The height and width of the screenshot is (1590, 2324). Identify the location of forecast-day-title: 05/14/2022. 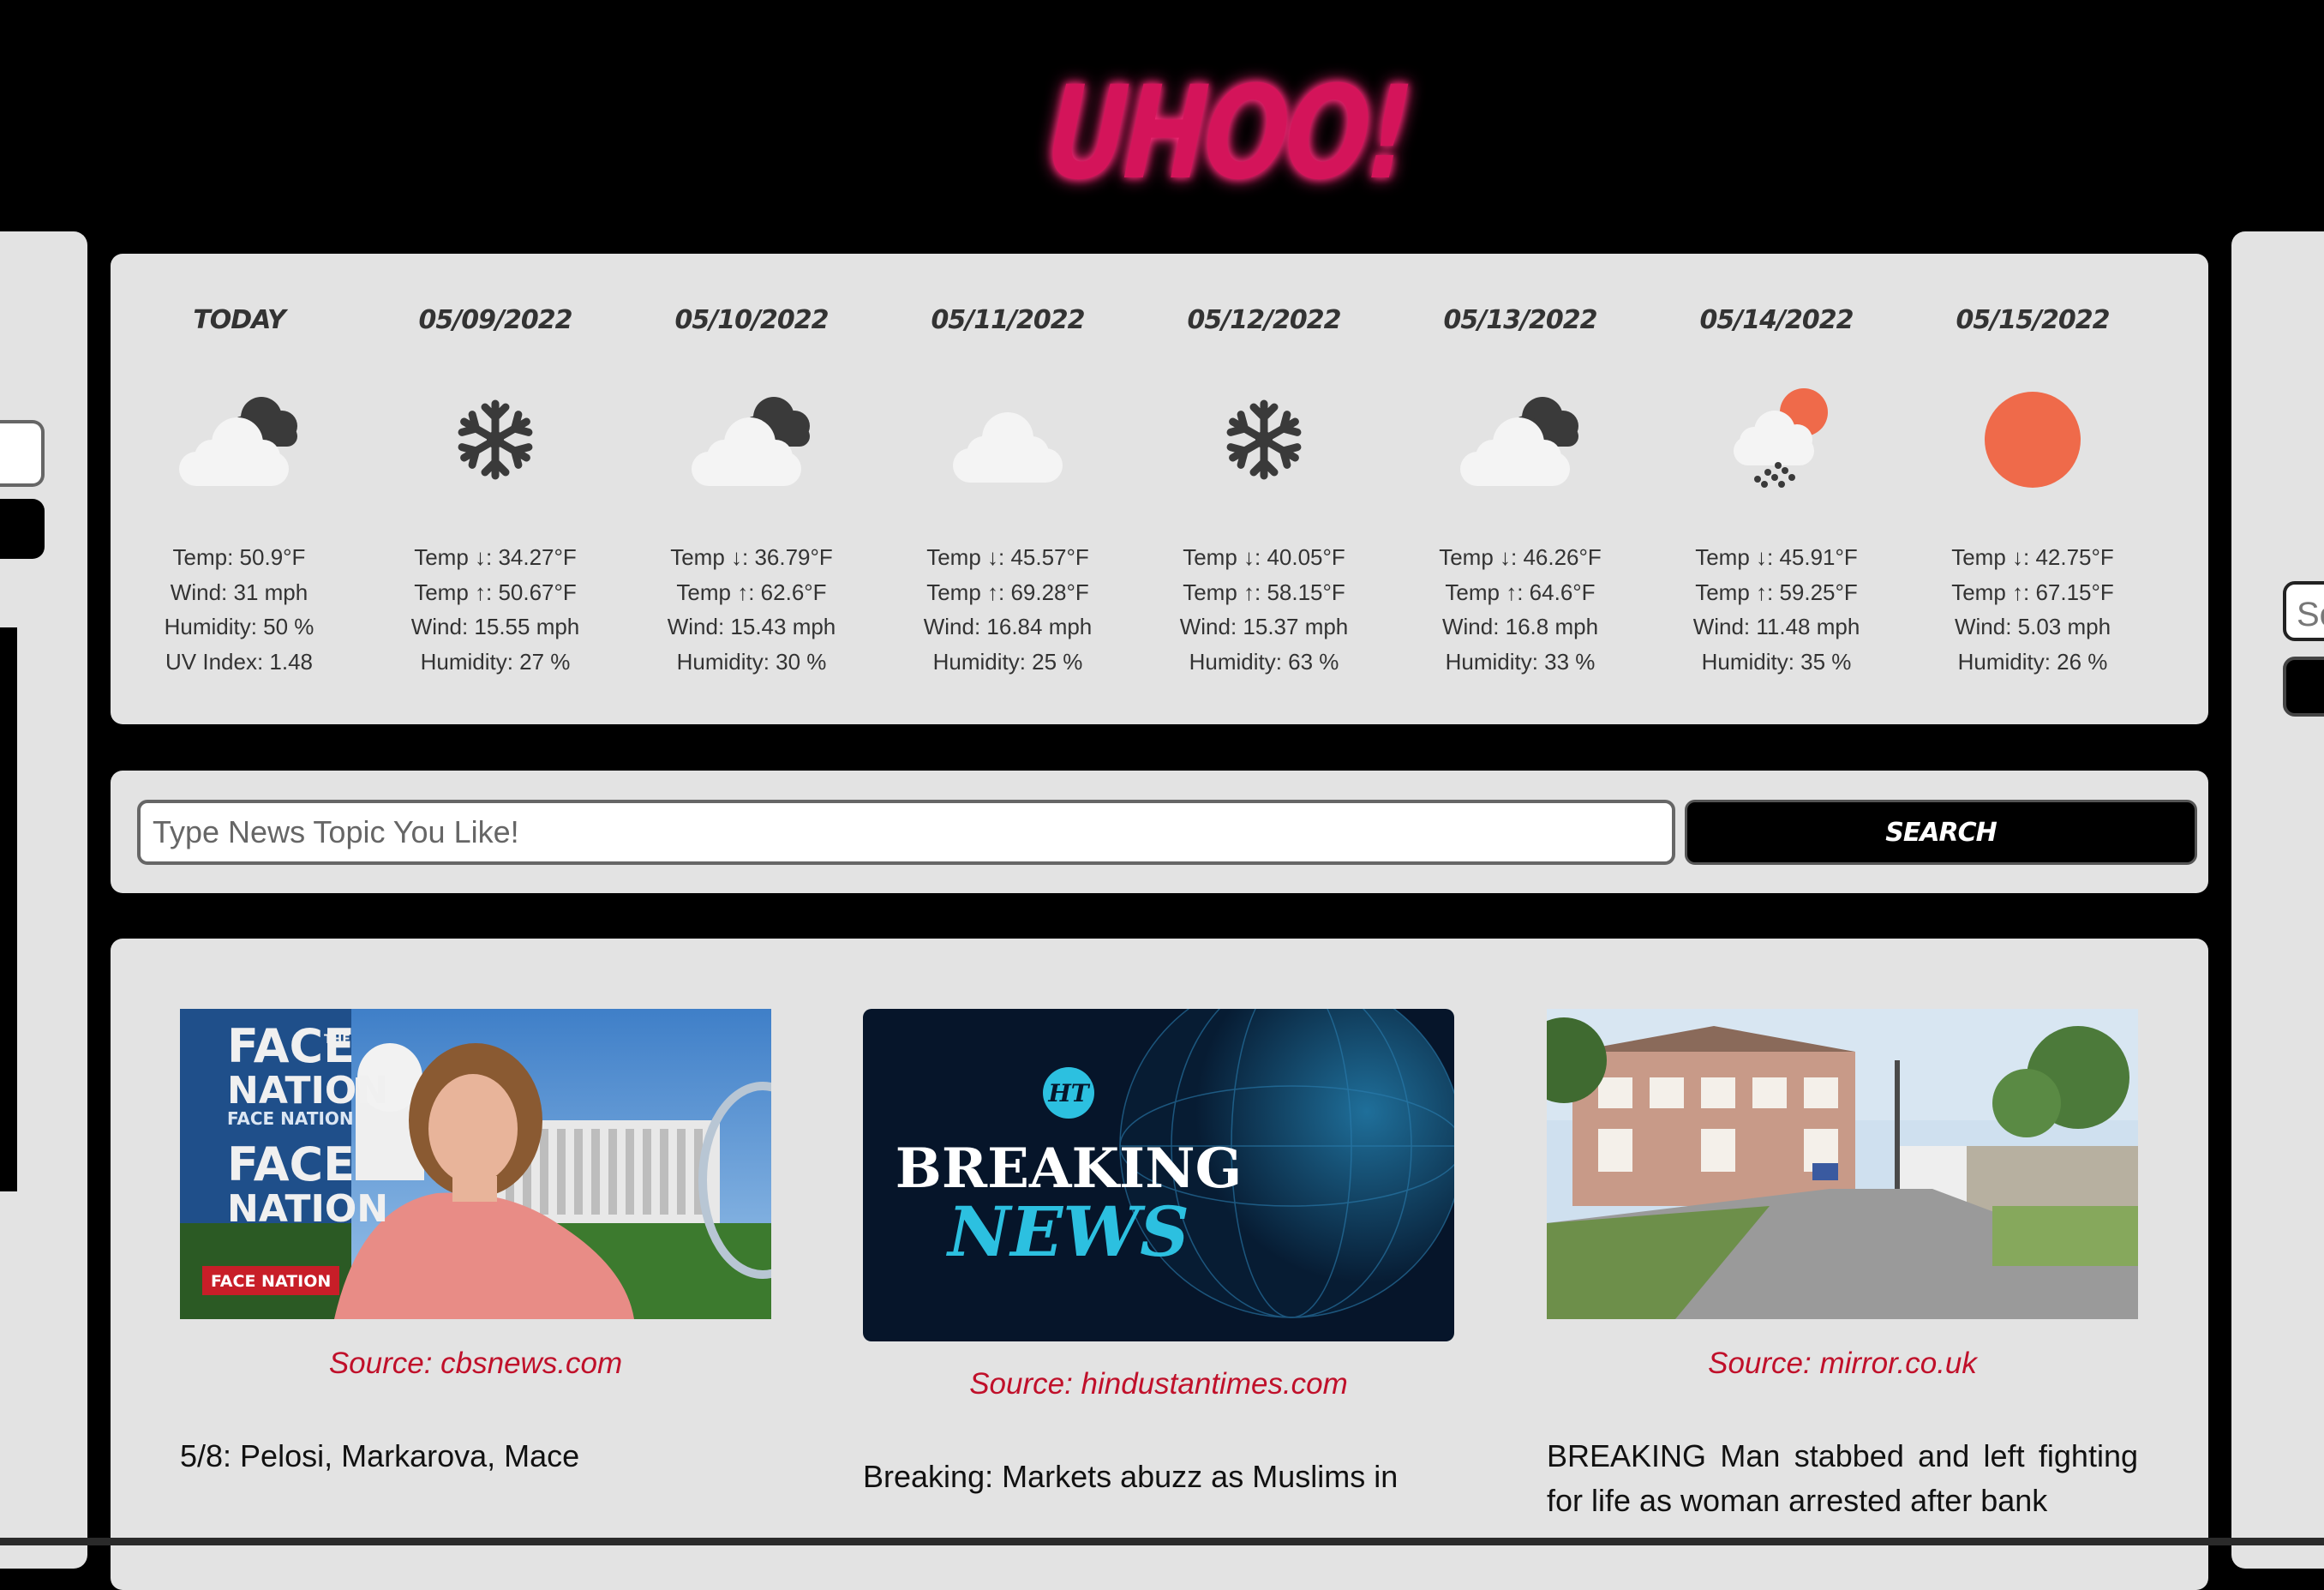
(1776, 320).